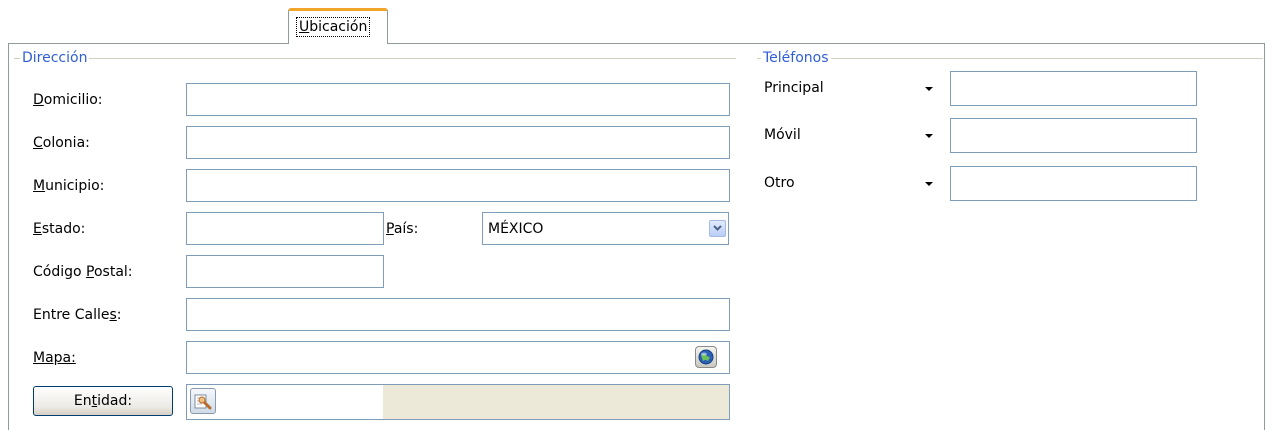 Image resolution: width=1273 pixels, height=430 pixels. What do you see at coordinates (782, 135) in the screenshot?
I see `phone-movil-label: Móvil` at bounding box center [782, 135].